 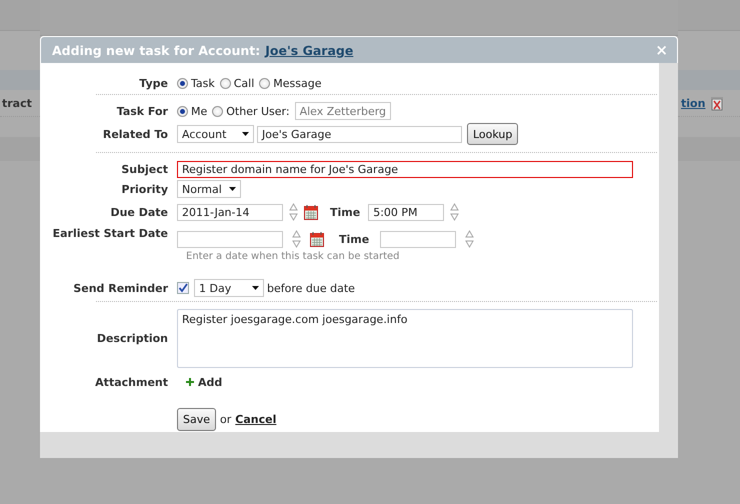 What do you see at coordinates (199, 382) in the screenshot?
I see `add-attachment-link: Add` at bounding box center [199, 382].